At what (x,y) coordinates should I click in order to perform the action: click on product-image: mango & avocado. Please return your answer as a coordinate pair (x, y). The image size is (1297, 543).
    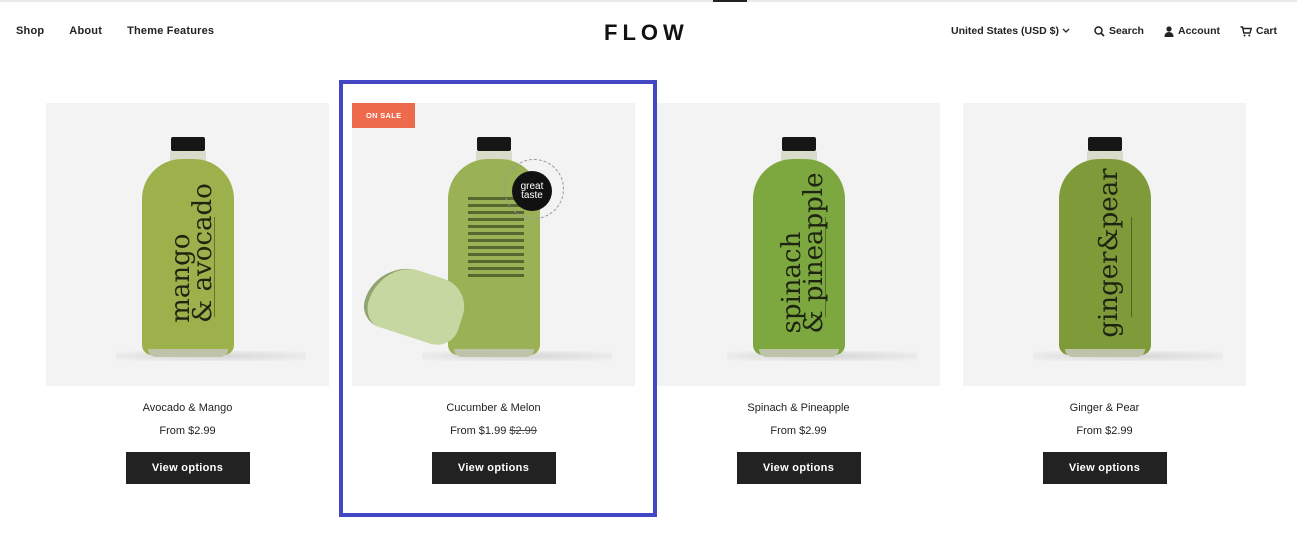
    Looking at the image, I should click on (187, 244).